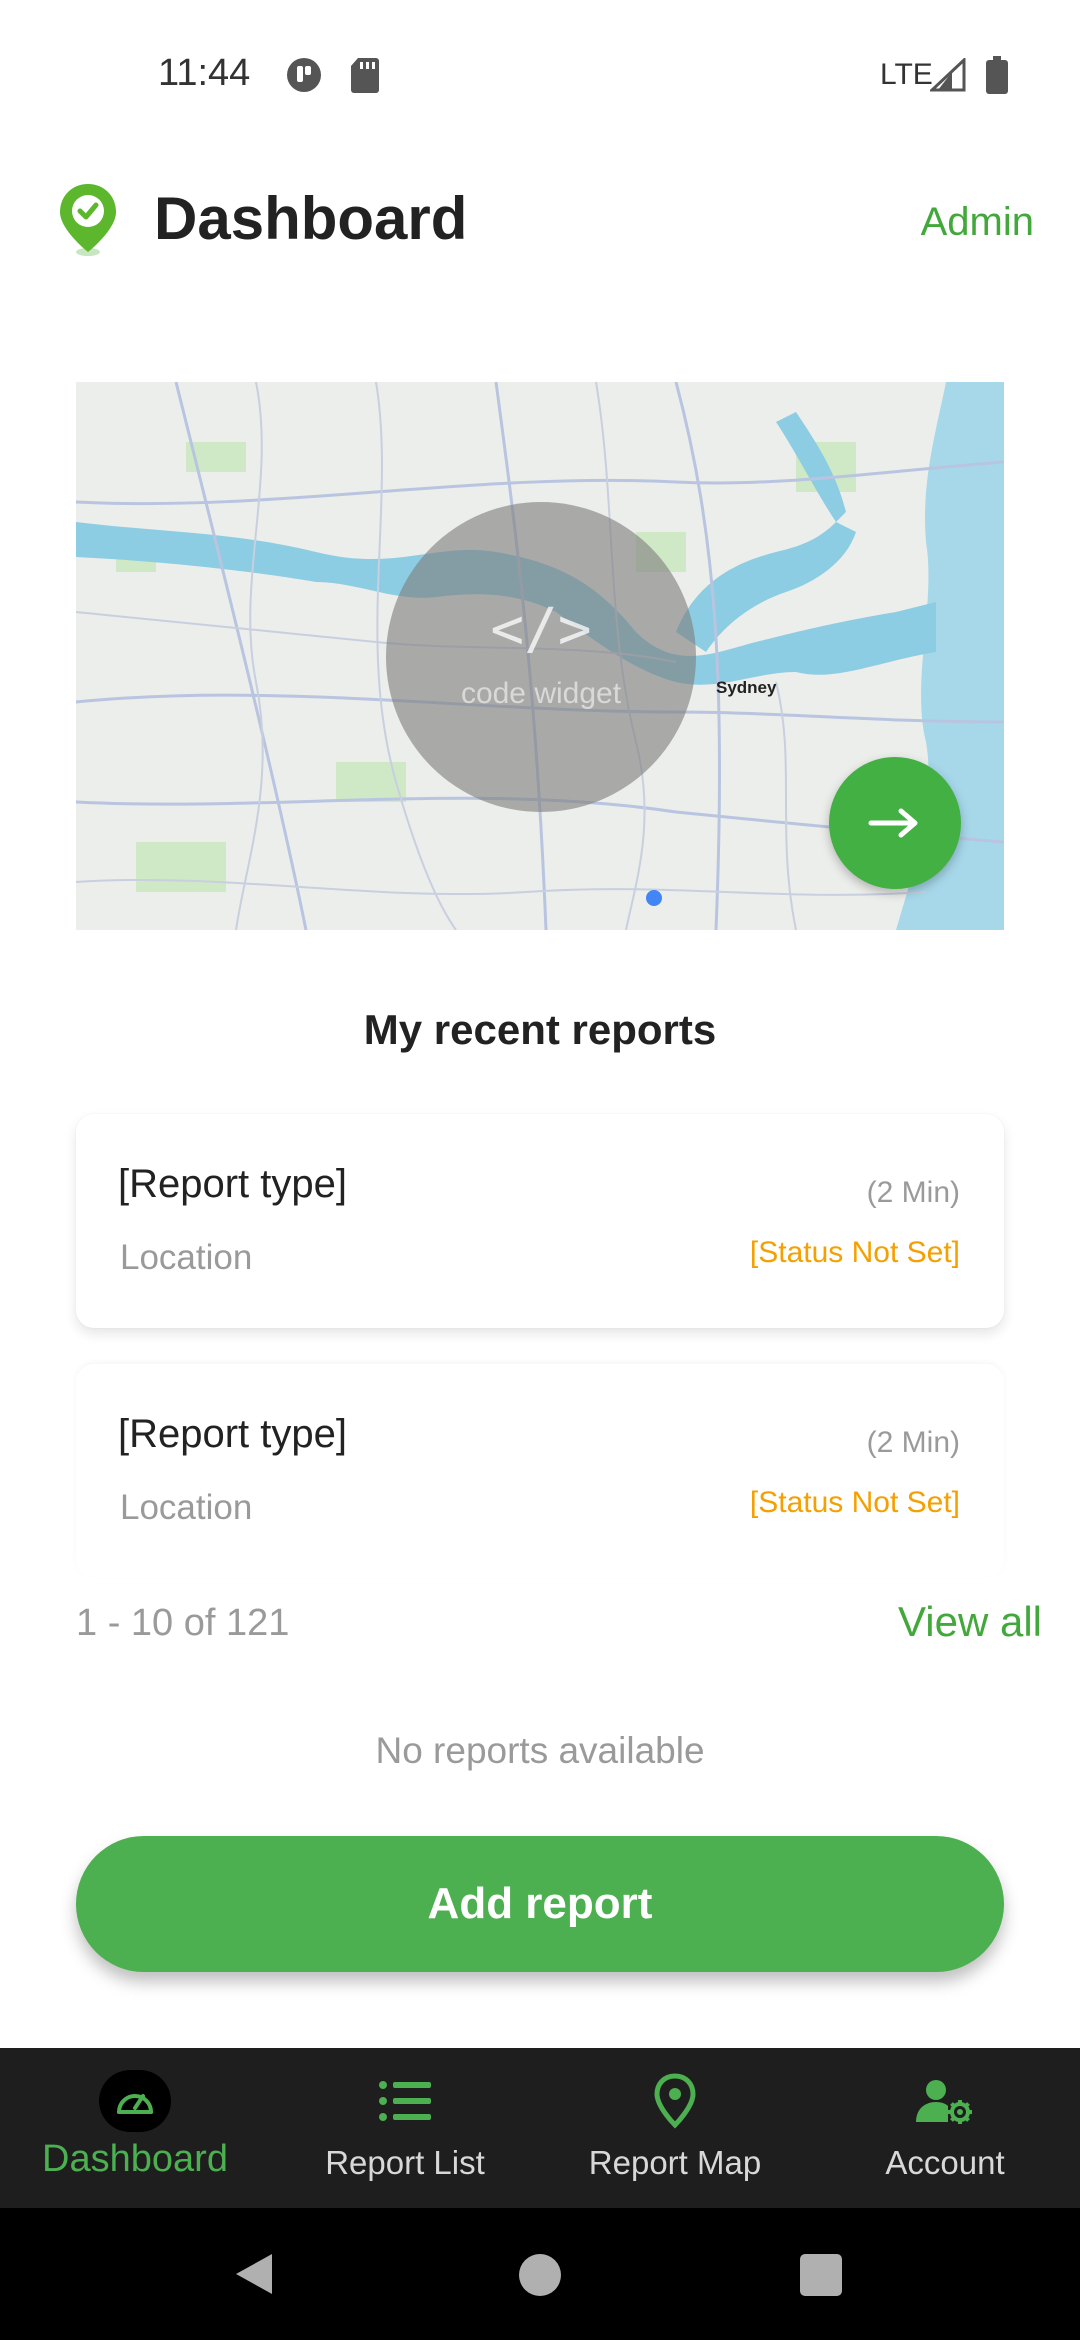 The height and width of the screenshot is (2340, 1080). I want to click on app-notification-icon, so click(304, 75).